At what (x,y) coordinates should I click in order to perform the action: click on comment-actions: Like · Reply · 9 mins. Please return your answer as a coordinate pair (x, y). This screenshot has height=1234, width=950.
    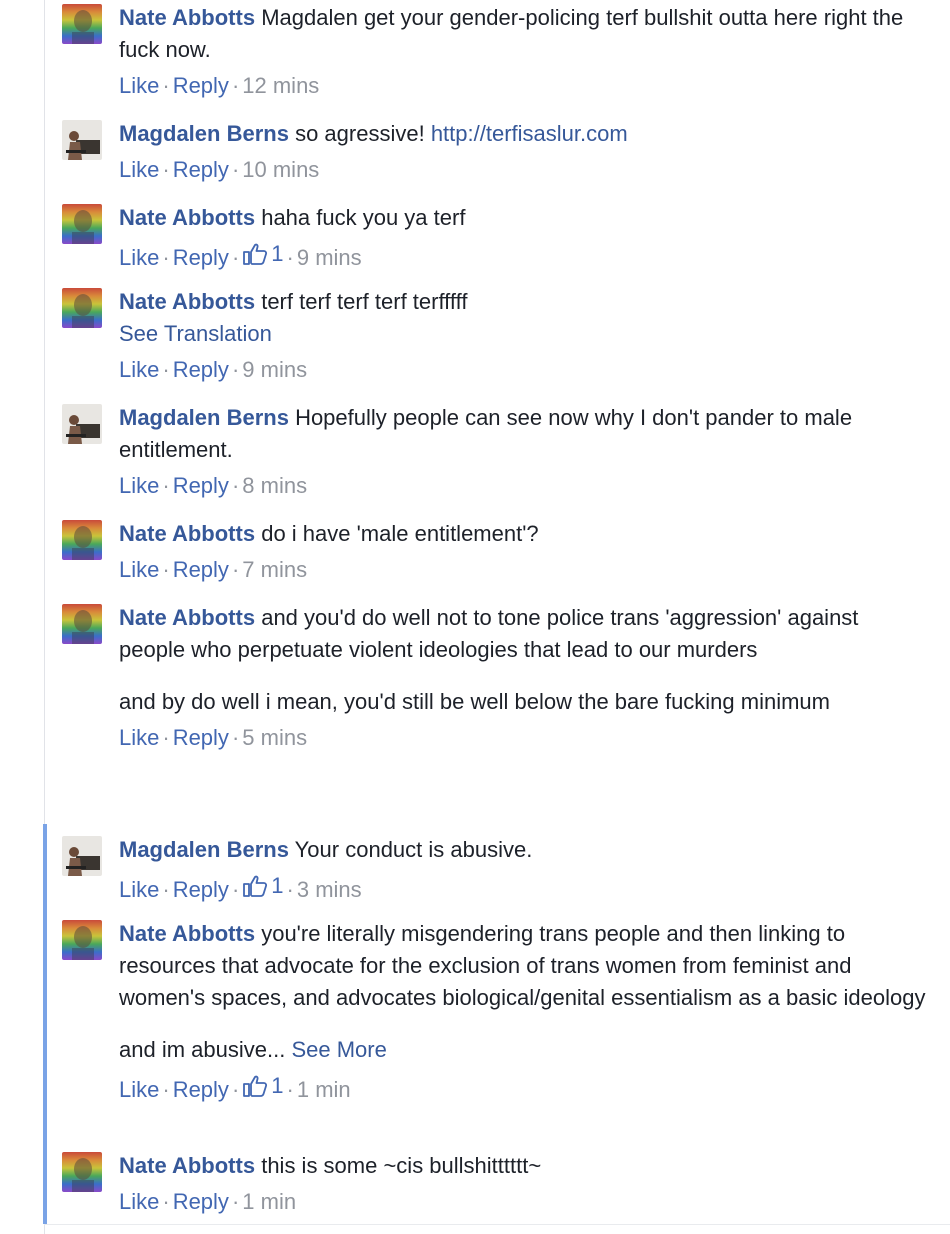
    Looking at the image, I should click on (213, 369).